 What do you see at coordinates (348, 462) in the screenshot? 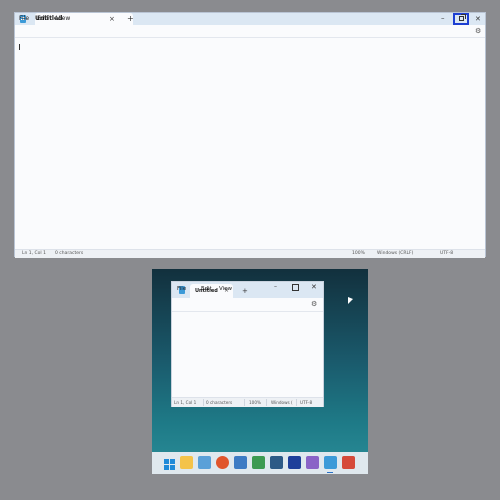
I see `paint-icon` at bounding box center [348, 462].